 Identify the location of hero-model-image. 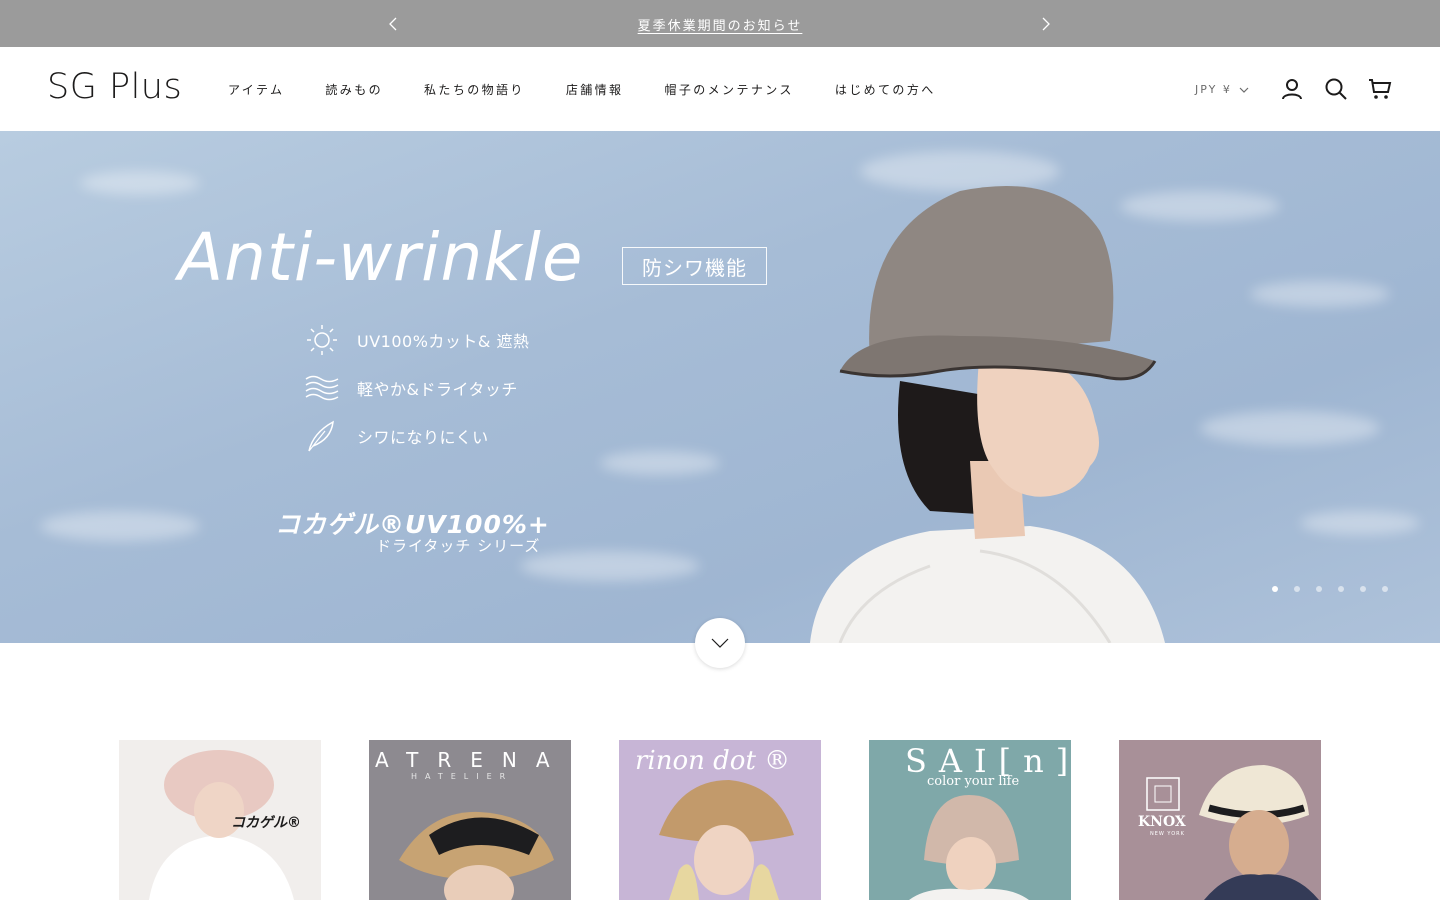
(987, 414).